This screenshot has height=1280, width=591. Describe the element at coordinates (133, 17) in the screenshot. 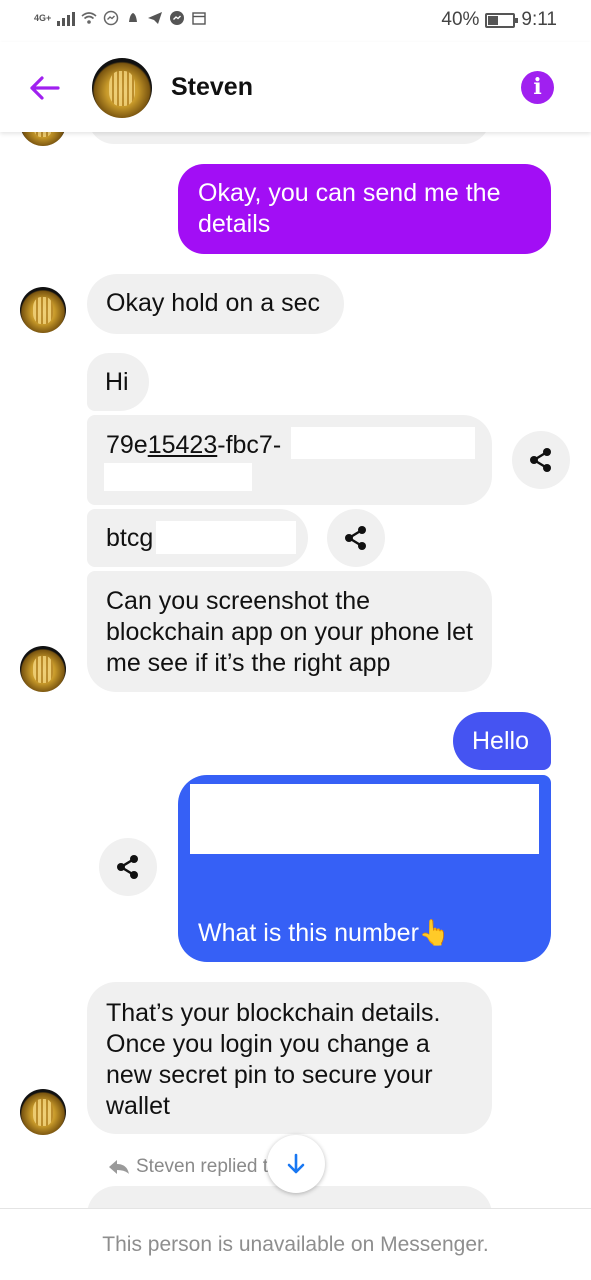

I see `notification-bell-icon` at that location.